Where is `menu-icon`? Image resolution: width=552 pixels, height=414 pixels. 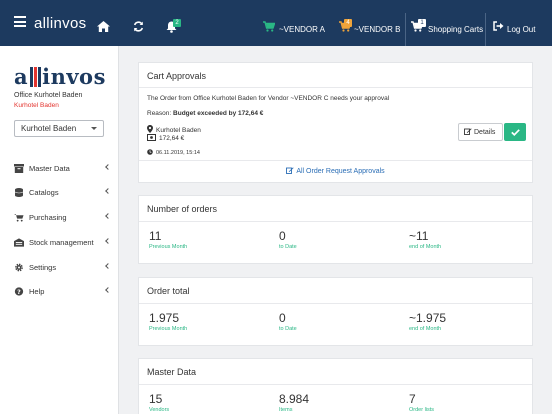
menu-icon is located at coordinates (20, 21).